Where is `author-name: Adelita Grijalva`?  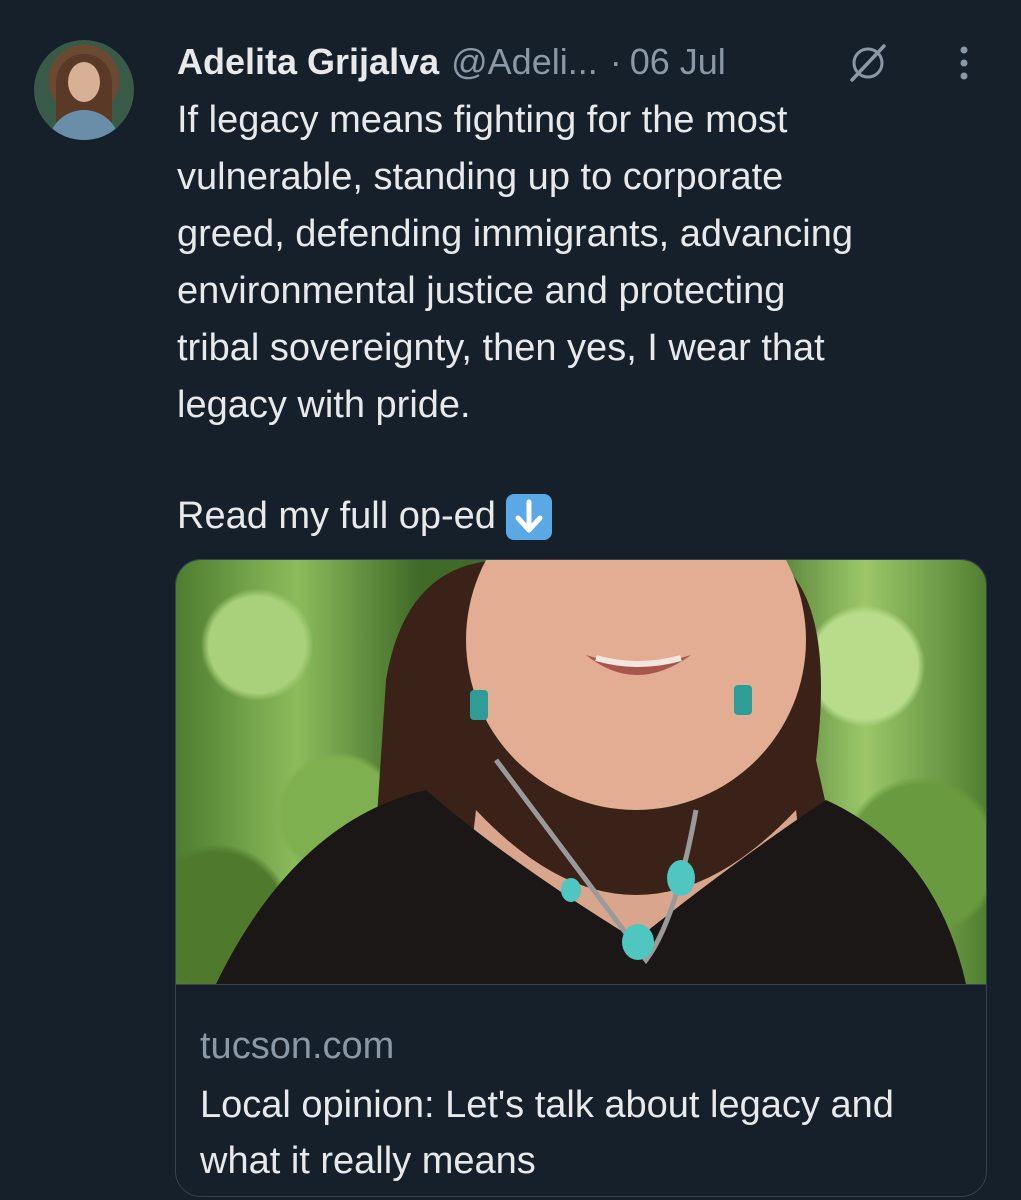 author-name: Adelita Grijalva is located at coordinates (308, 62).